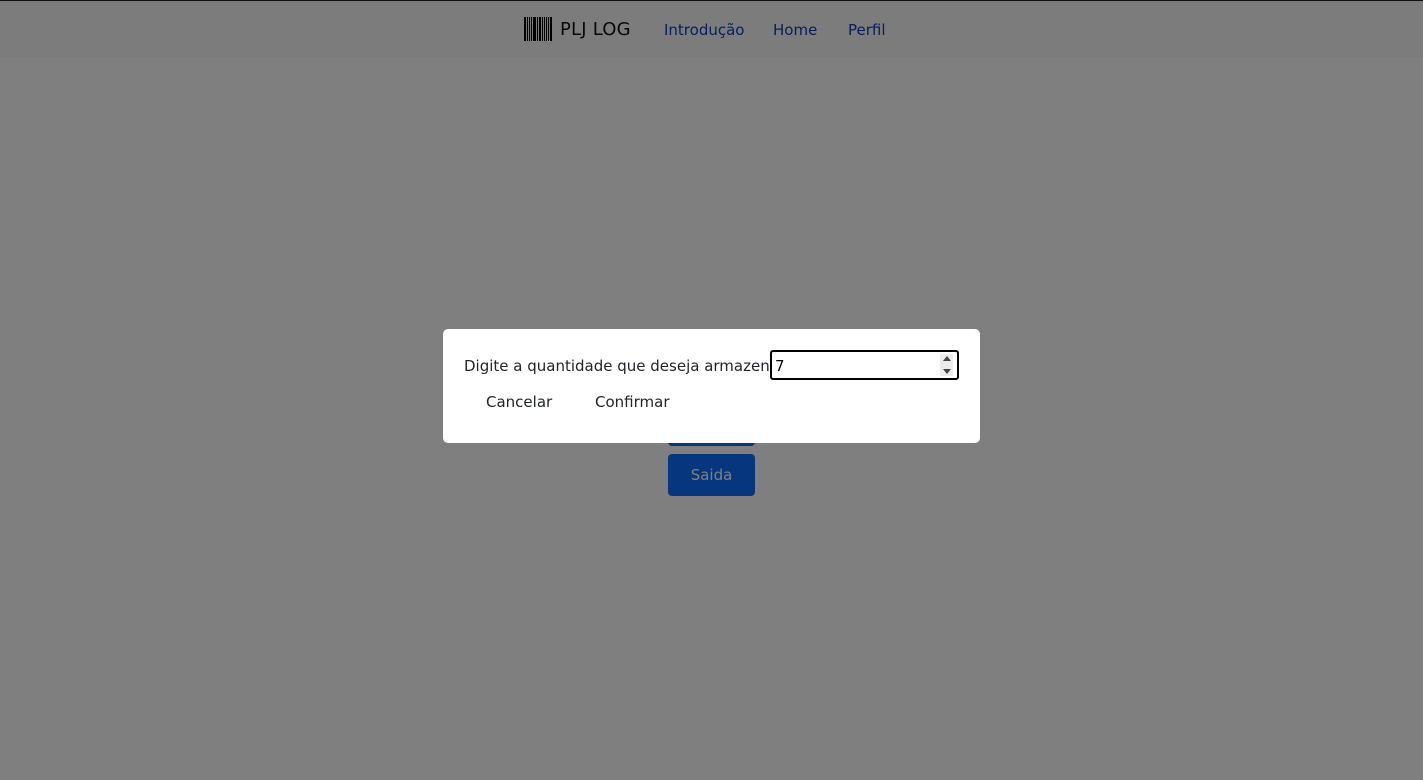 The width and height of the screenshot is (1423, 780). Describe the element at coordinates (780, 366) in the screenshot. I see `quantity-value: 7` at that location.